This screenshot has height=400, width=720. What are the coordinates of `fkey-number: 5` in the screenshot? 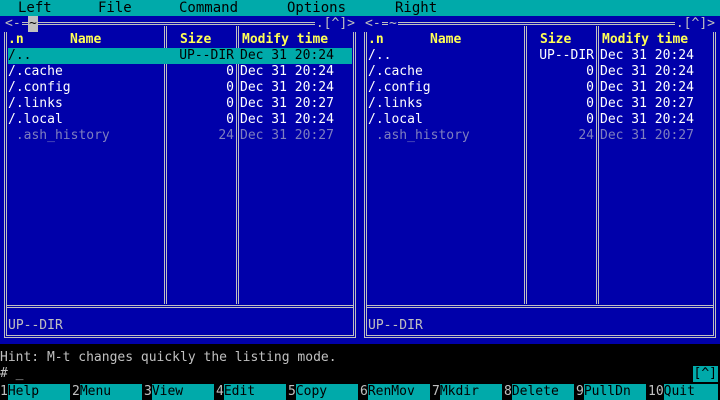 It's located at (292, 391).